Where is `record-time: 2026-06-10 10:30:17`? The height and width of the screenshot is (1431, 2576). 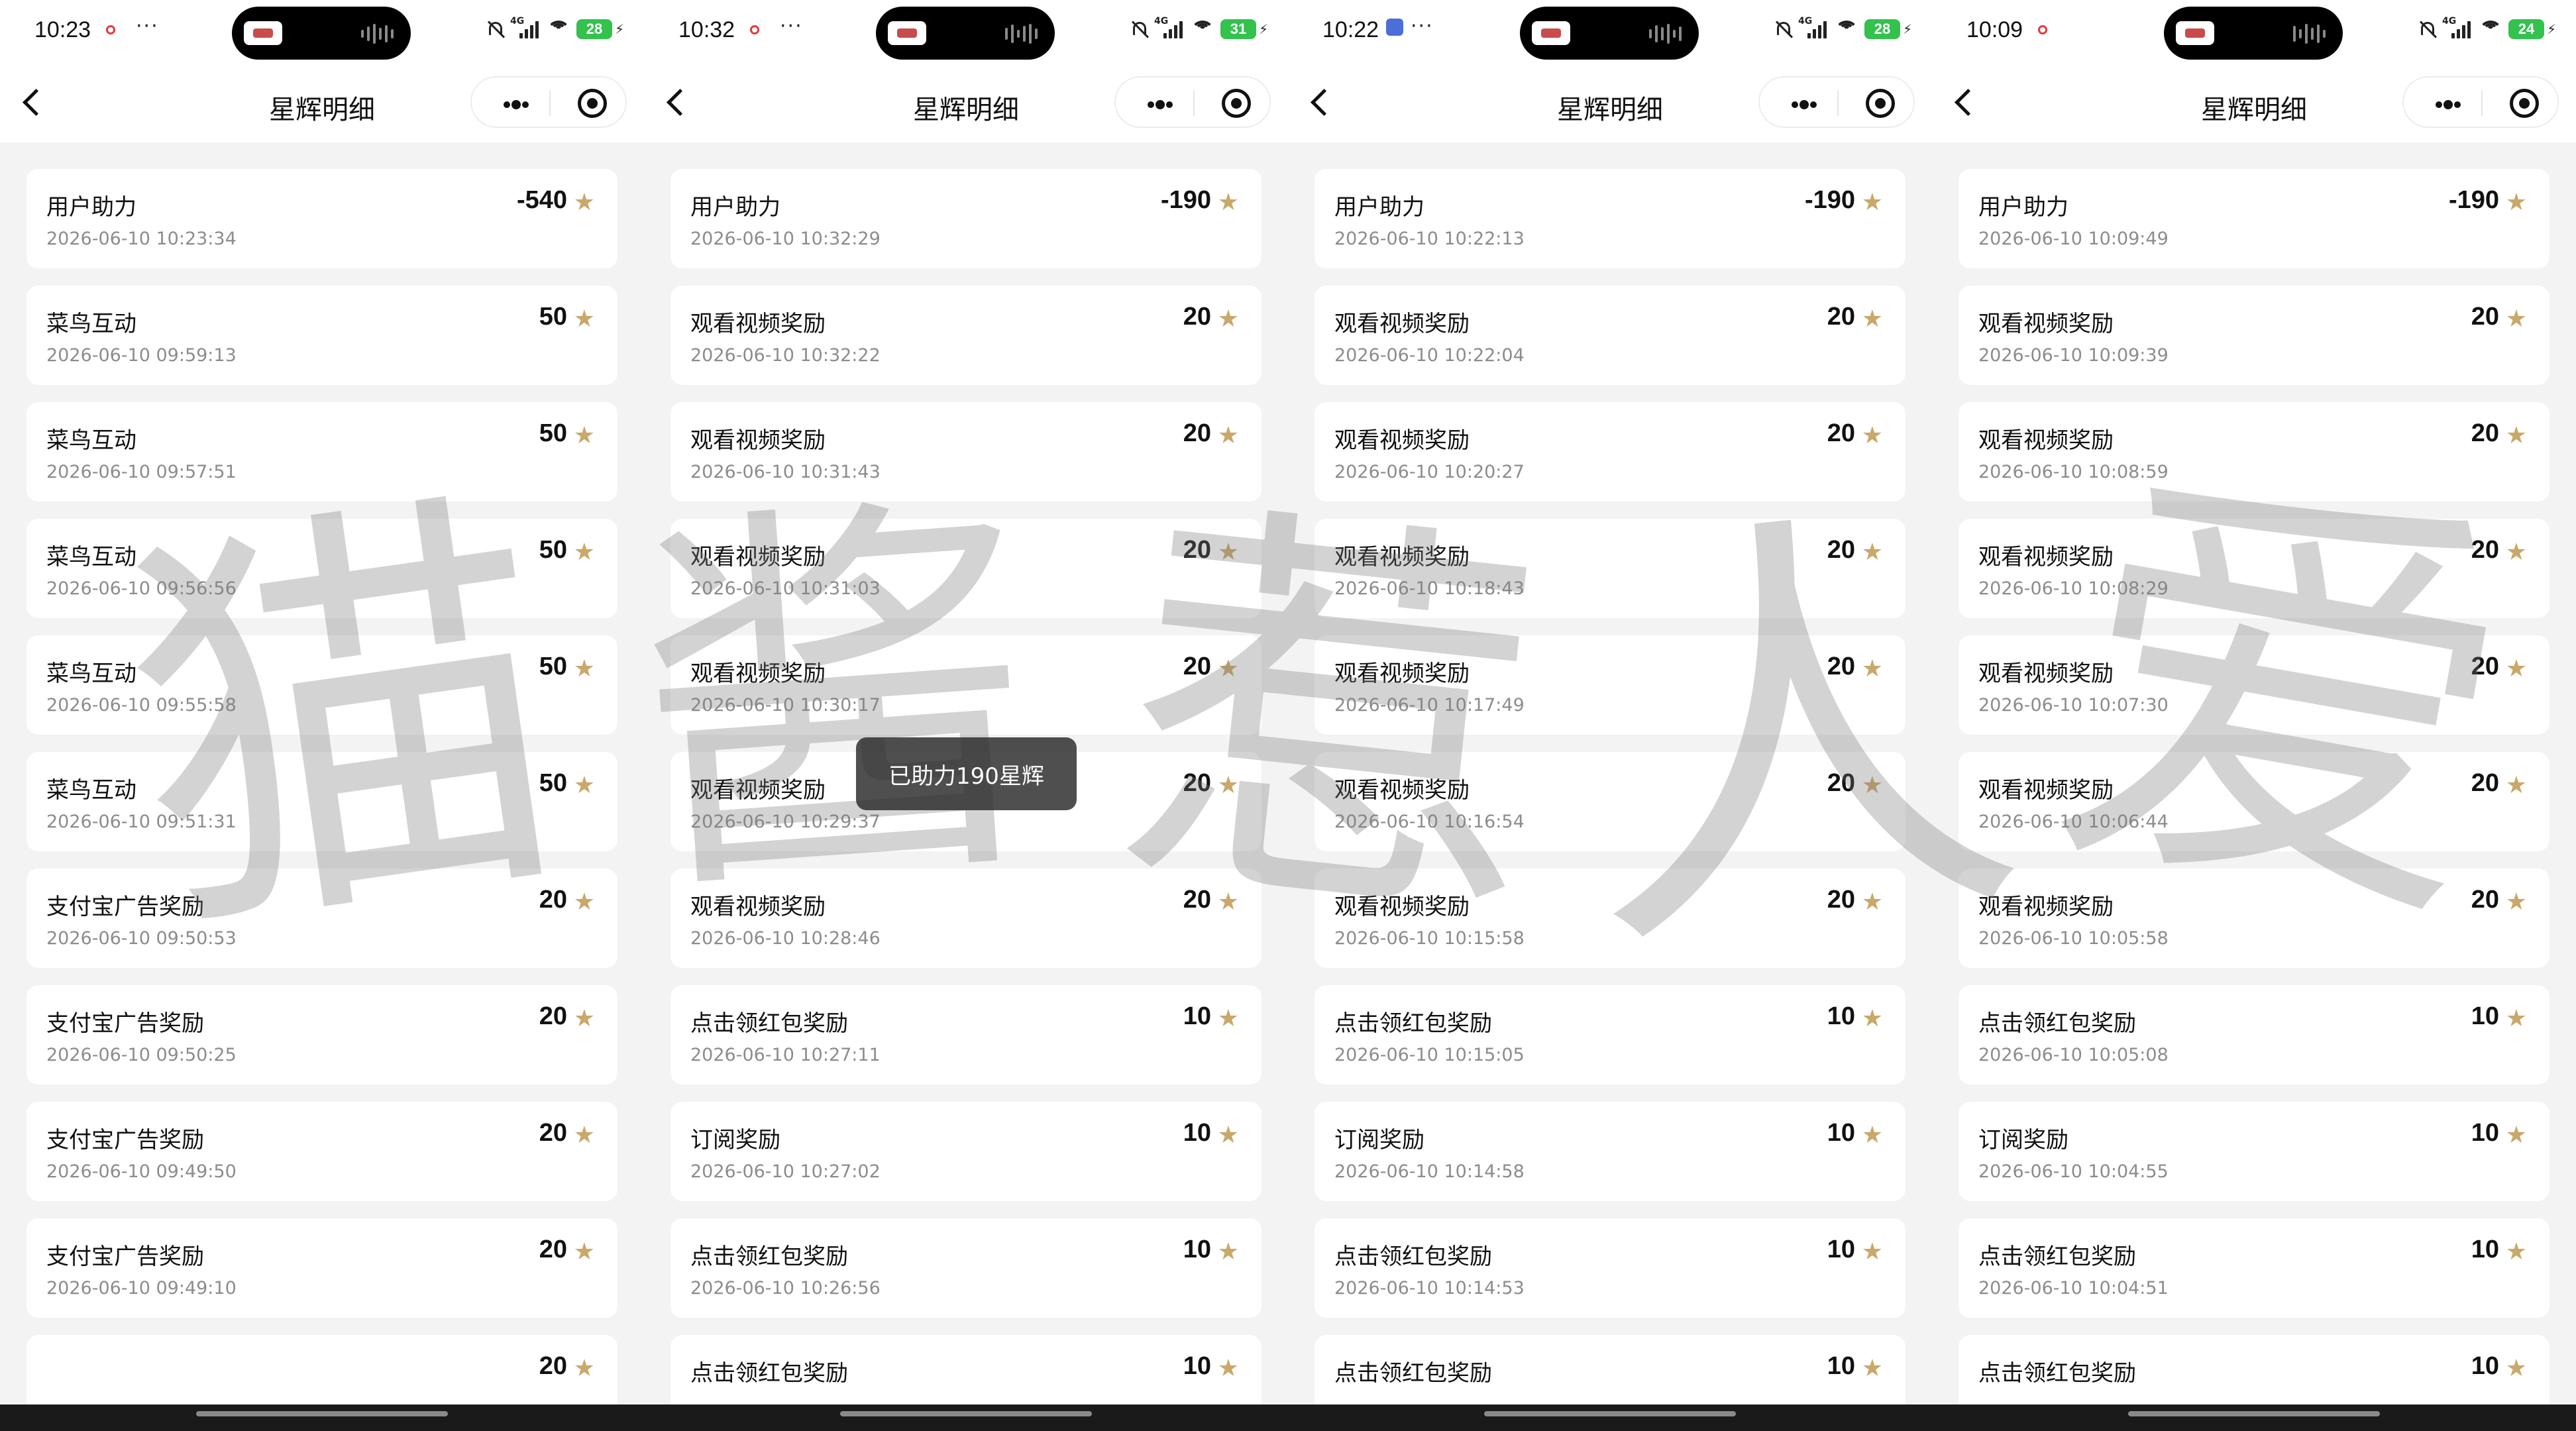 record-time: 2026-06-10 10:30:17 is located at coordinates (785, 705).